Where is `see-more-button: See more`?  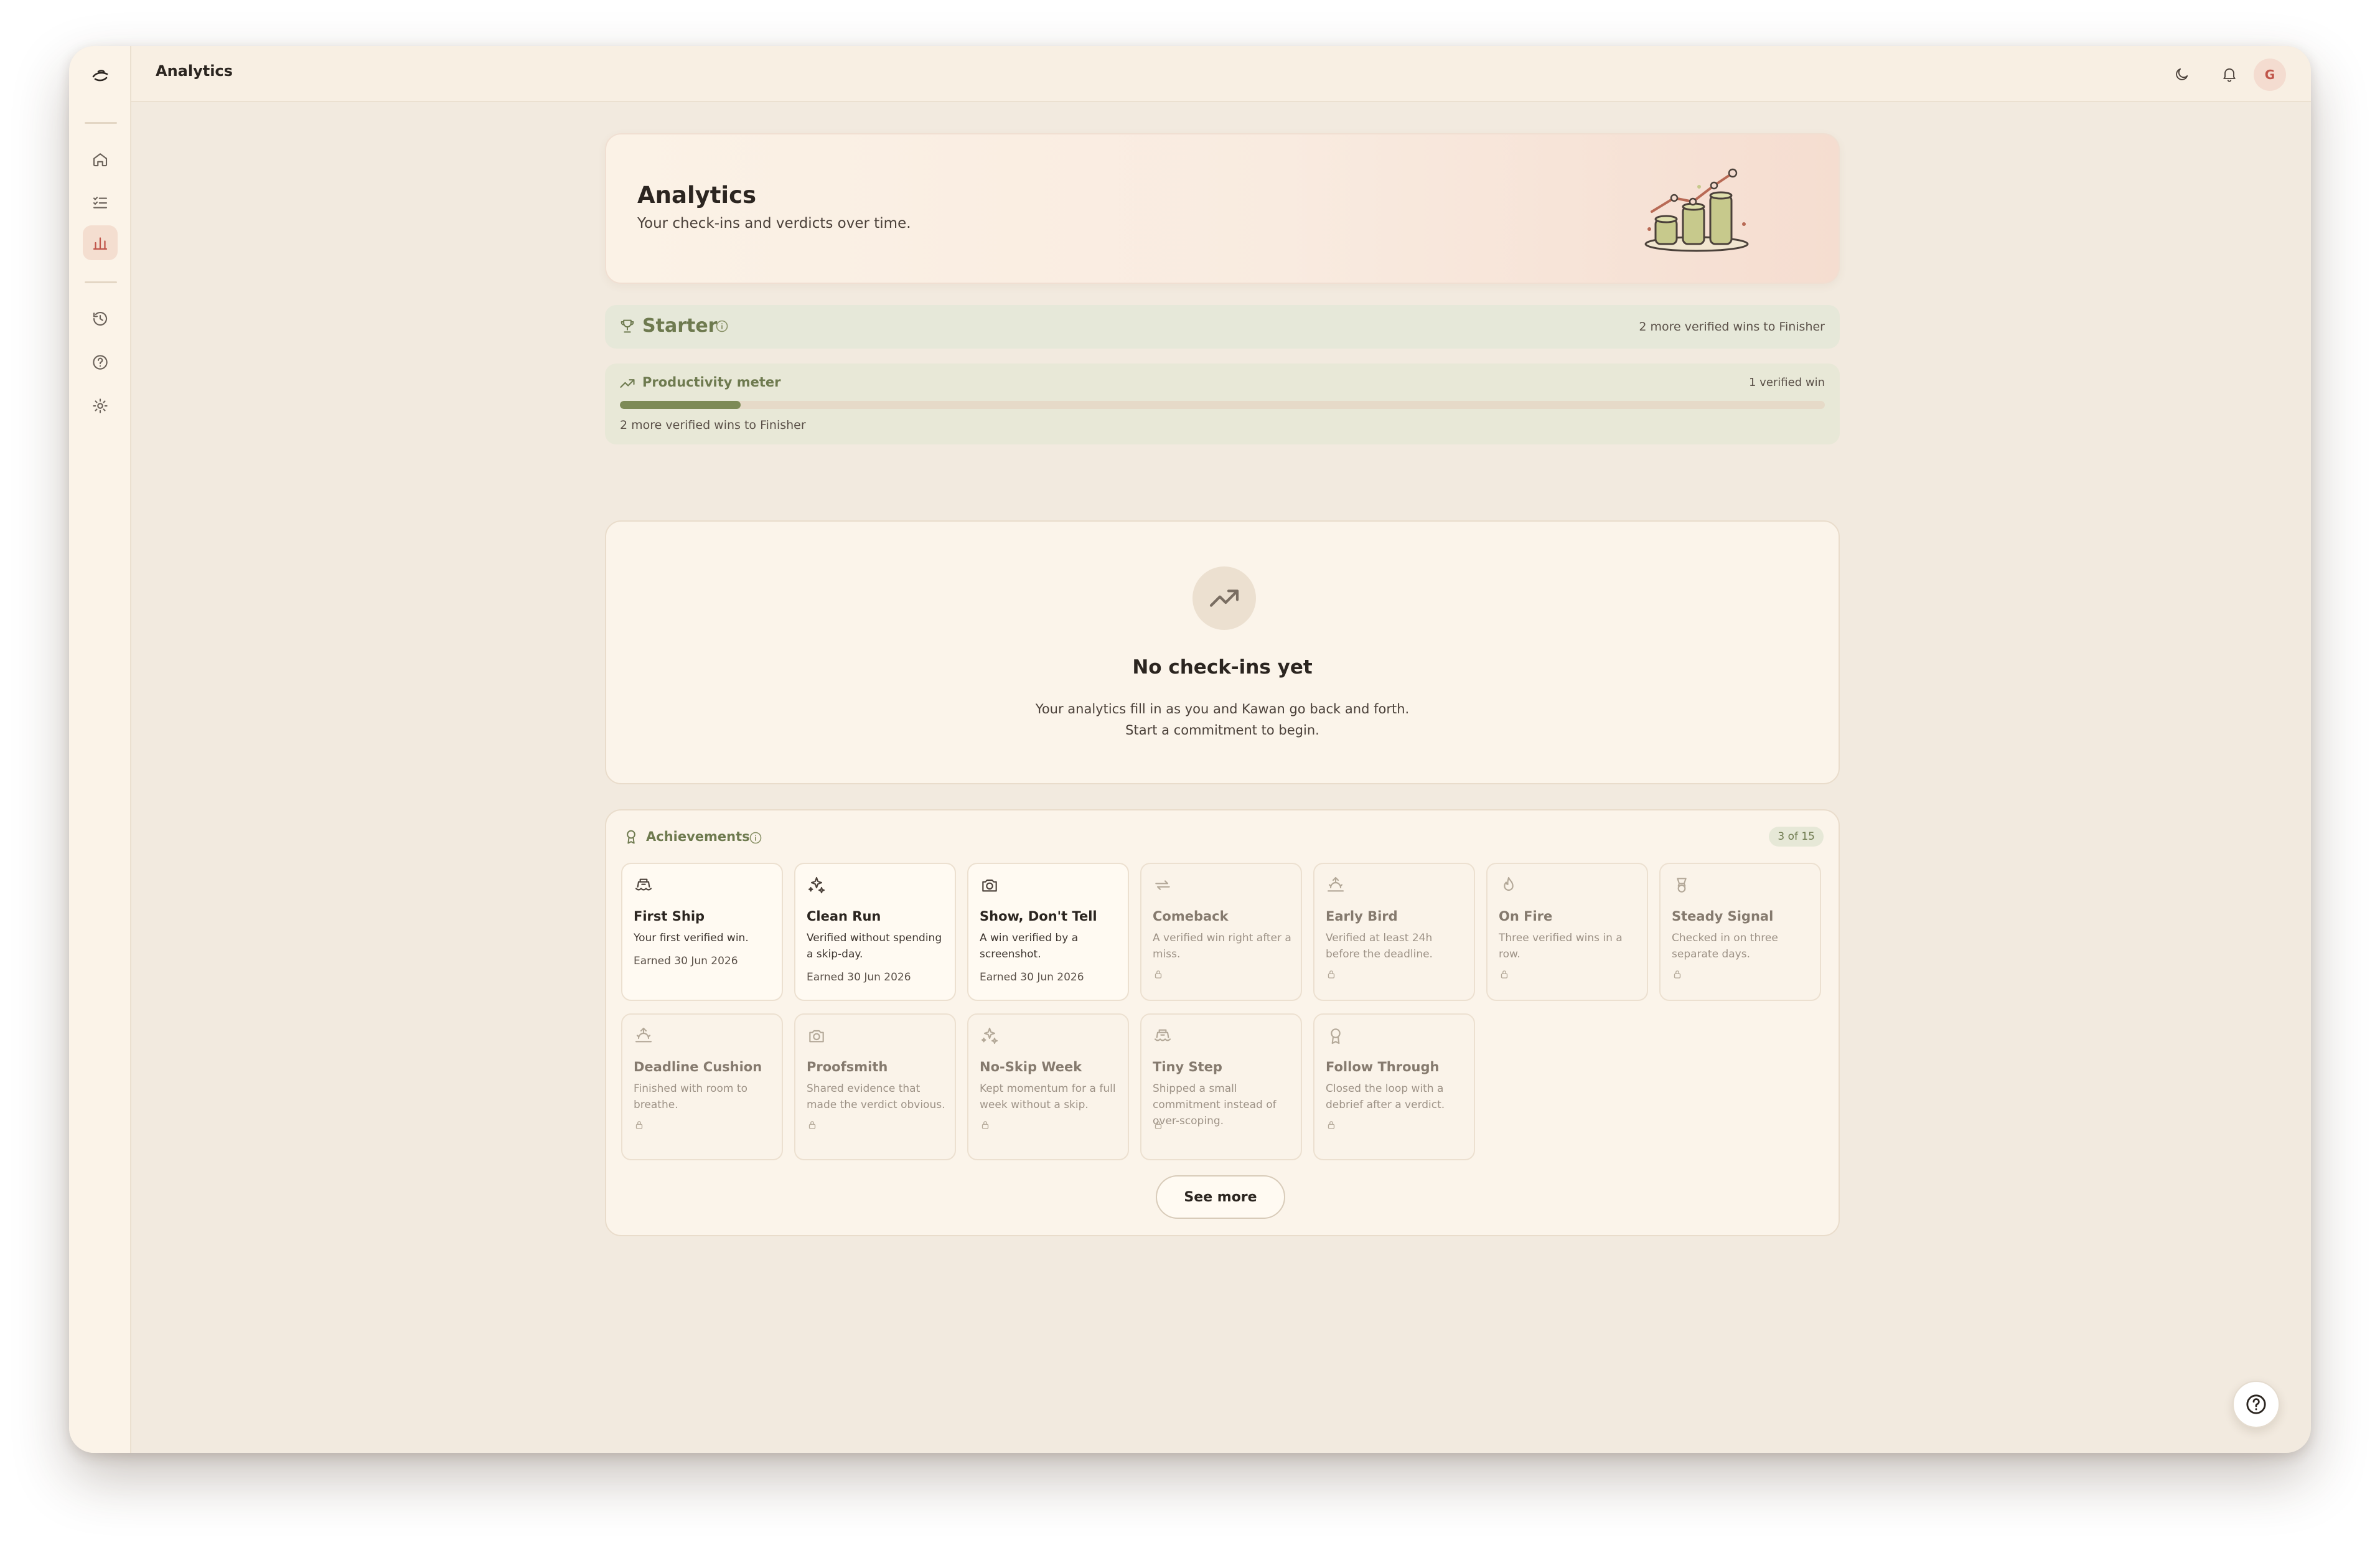
see-more-button: See more is located at coordinates (1220, 1197).